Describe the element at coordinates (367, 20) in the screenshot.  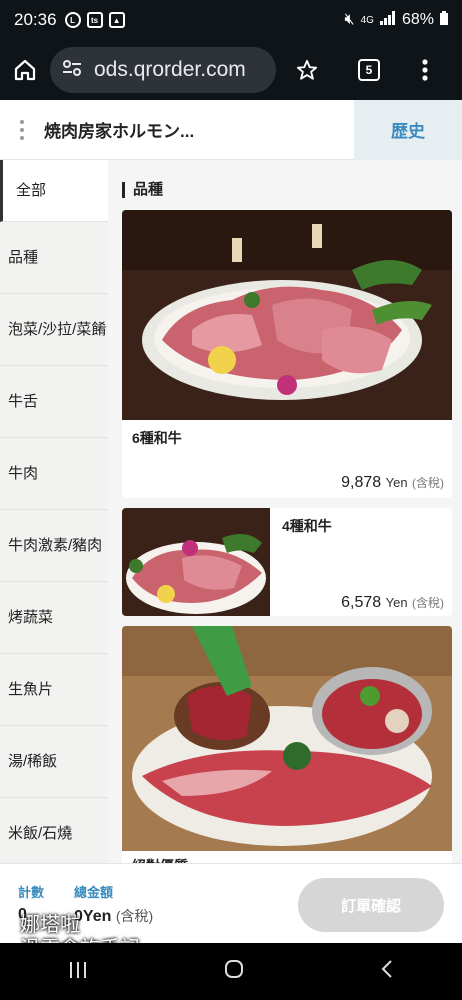
I see `network-label: 4G` at that location.